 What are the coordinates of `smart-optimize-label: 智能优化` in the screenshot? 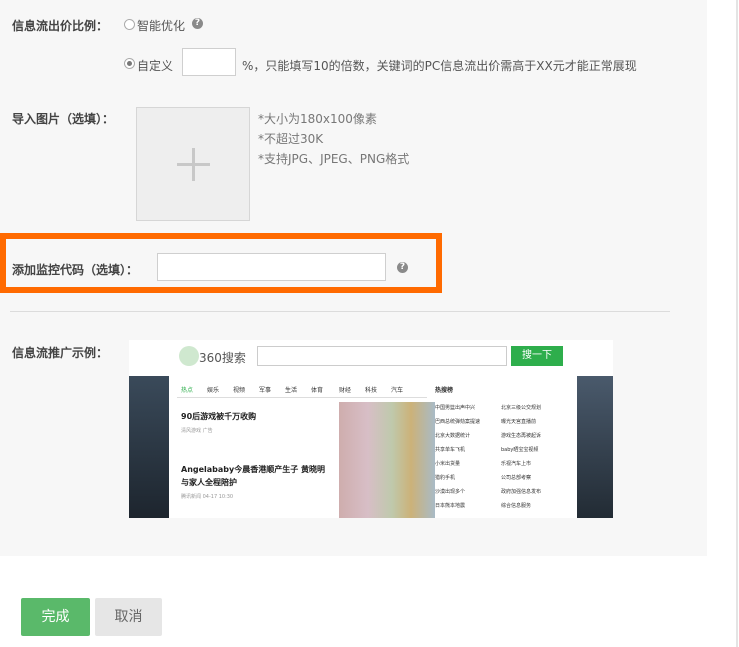 It's located at (161, 25).